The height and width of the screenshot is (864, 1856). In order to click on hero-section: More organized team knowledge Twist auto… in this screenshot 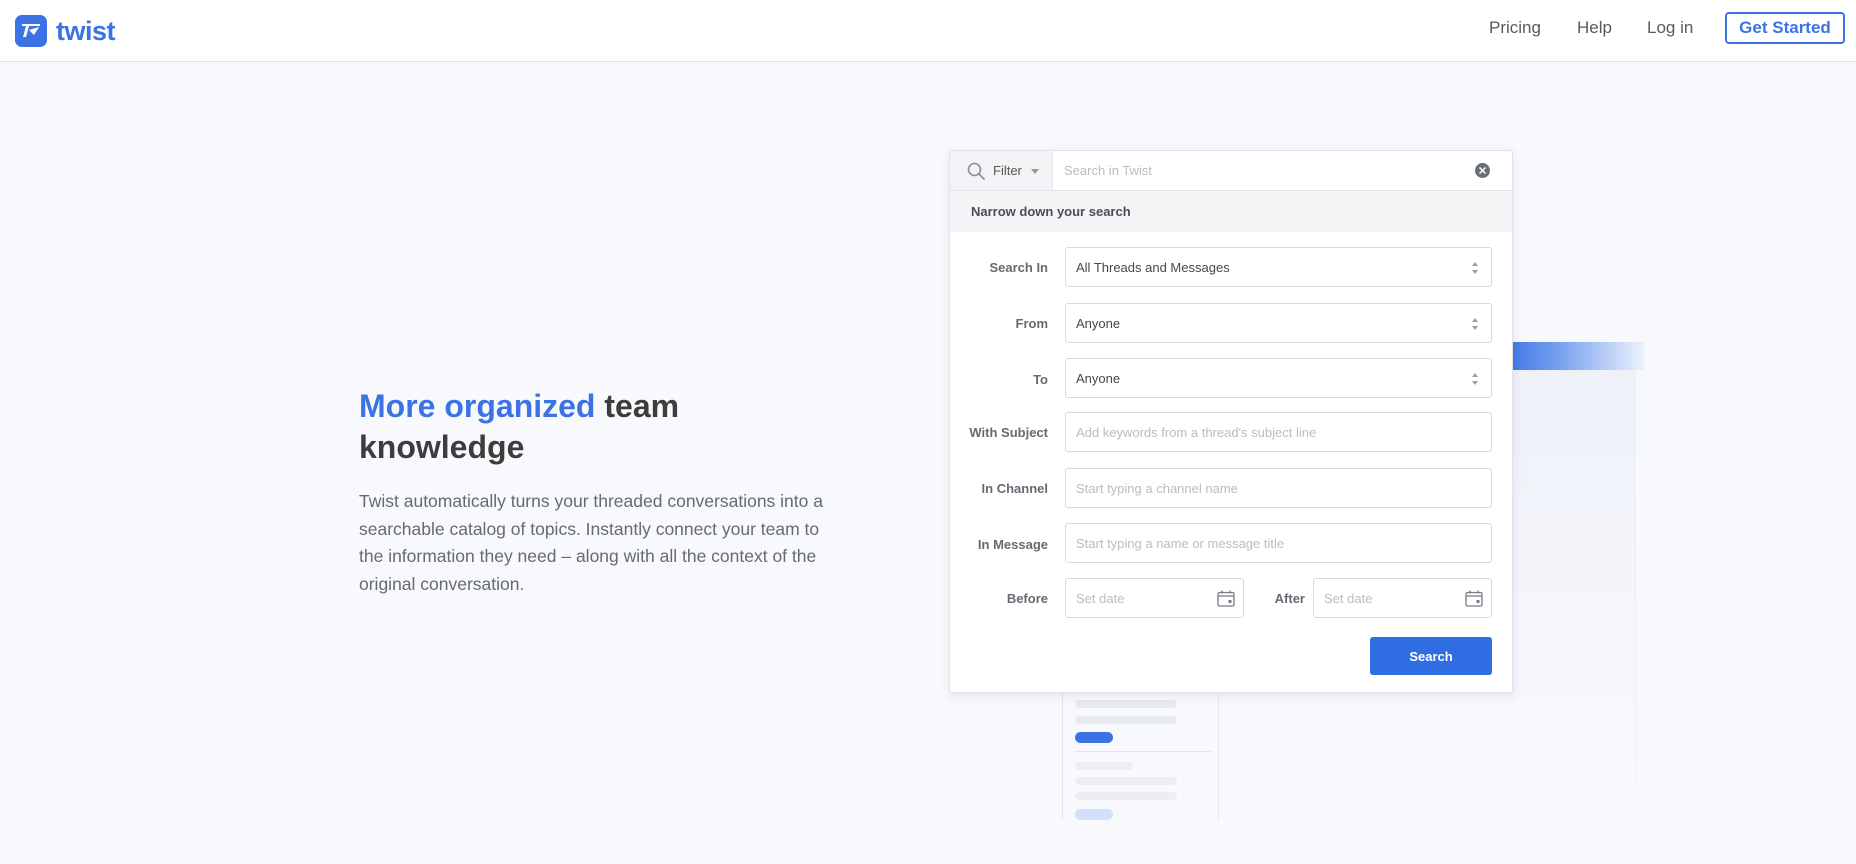, I will do `click(594, 492)`.